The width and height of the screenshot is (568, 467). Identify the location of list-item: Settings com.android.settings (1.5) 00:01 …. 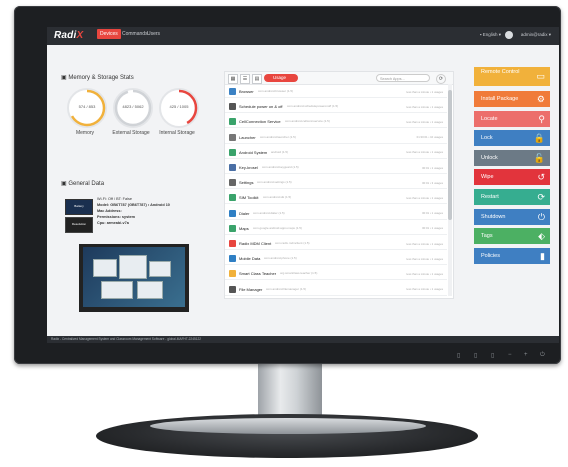
(336, 183).